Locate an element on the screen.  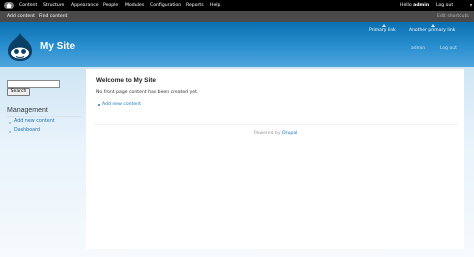
toolbar-item-reports: Reports is located at coordinates (195, 5).